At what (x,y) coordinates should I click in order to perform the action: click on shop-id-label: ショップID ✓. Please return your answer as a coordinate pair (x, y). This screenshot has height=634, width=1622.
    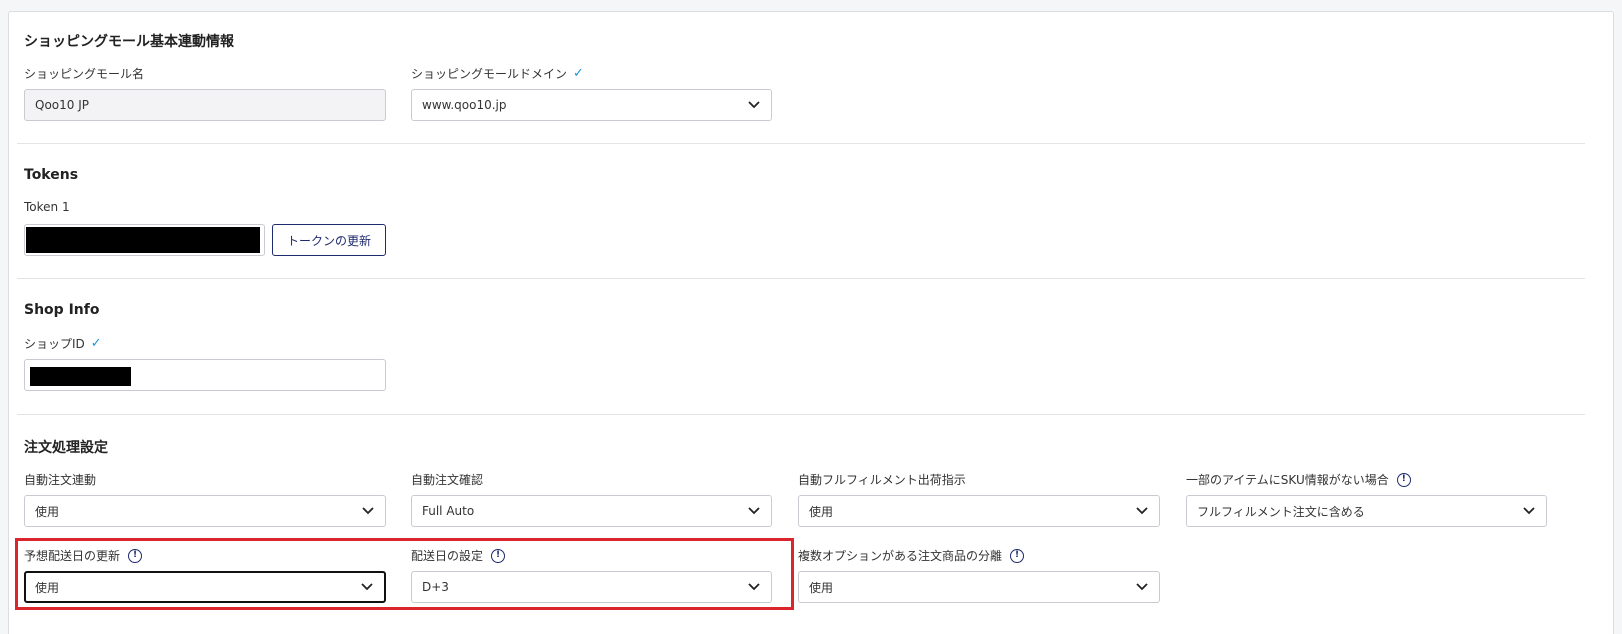
    Looking at the image, I should click on (63, 343).